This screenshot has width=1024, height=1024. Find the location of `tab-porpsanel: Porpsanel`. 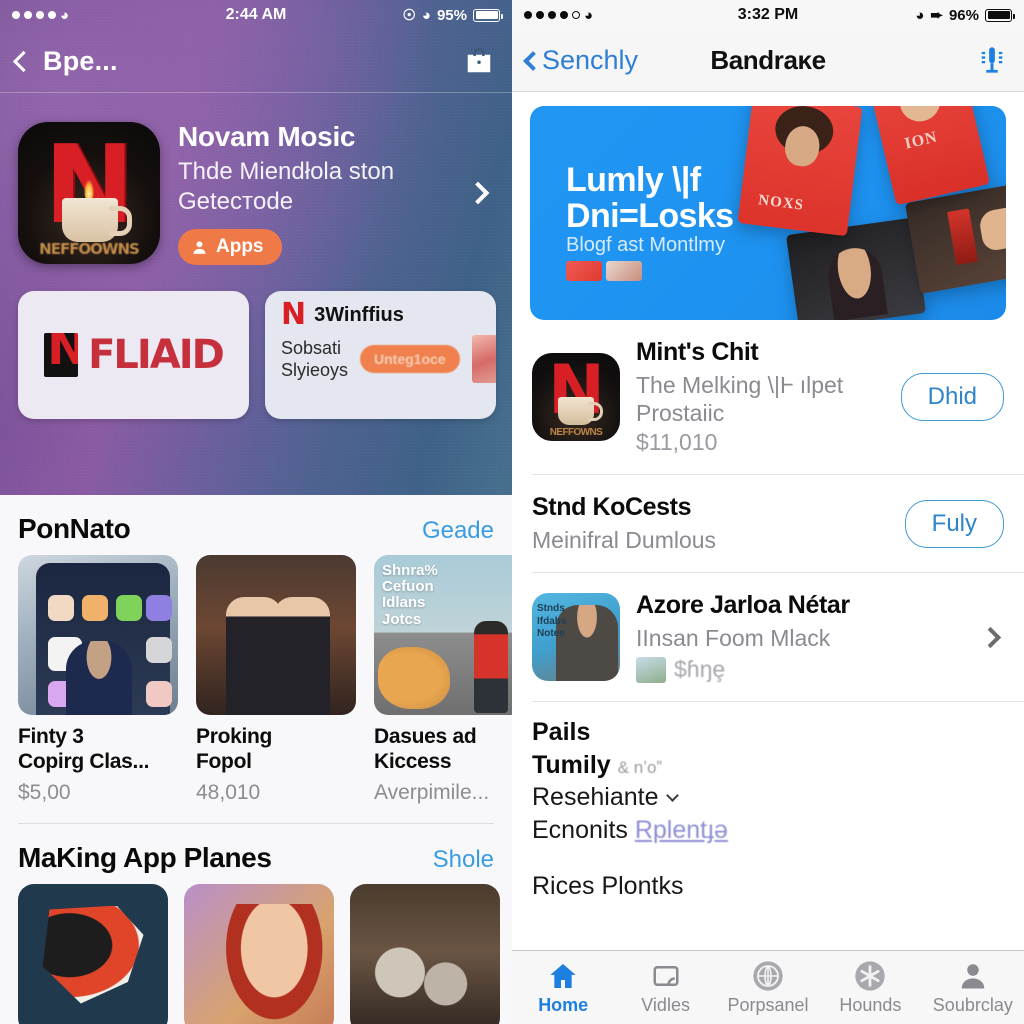

tab-porpsanel: Porpsanel is located at coordinates (768, 987).